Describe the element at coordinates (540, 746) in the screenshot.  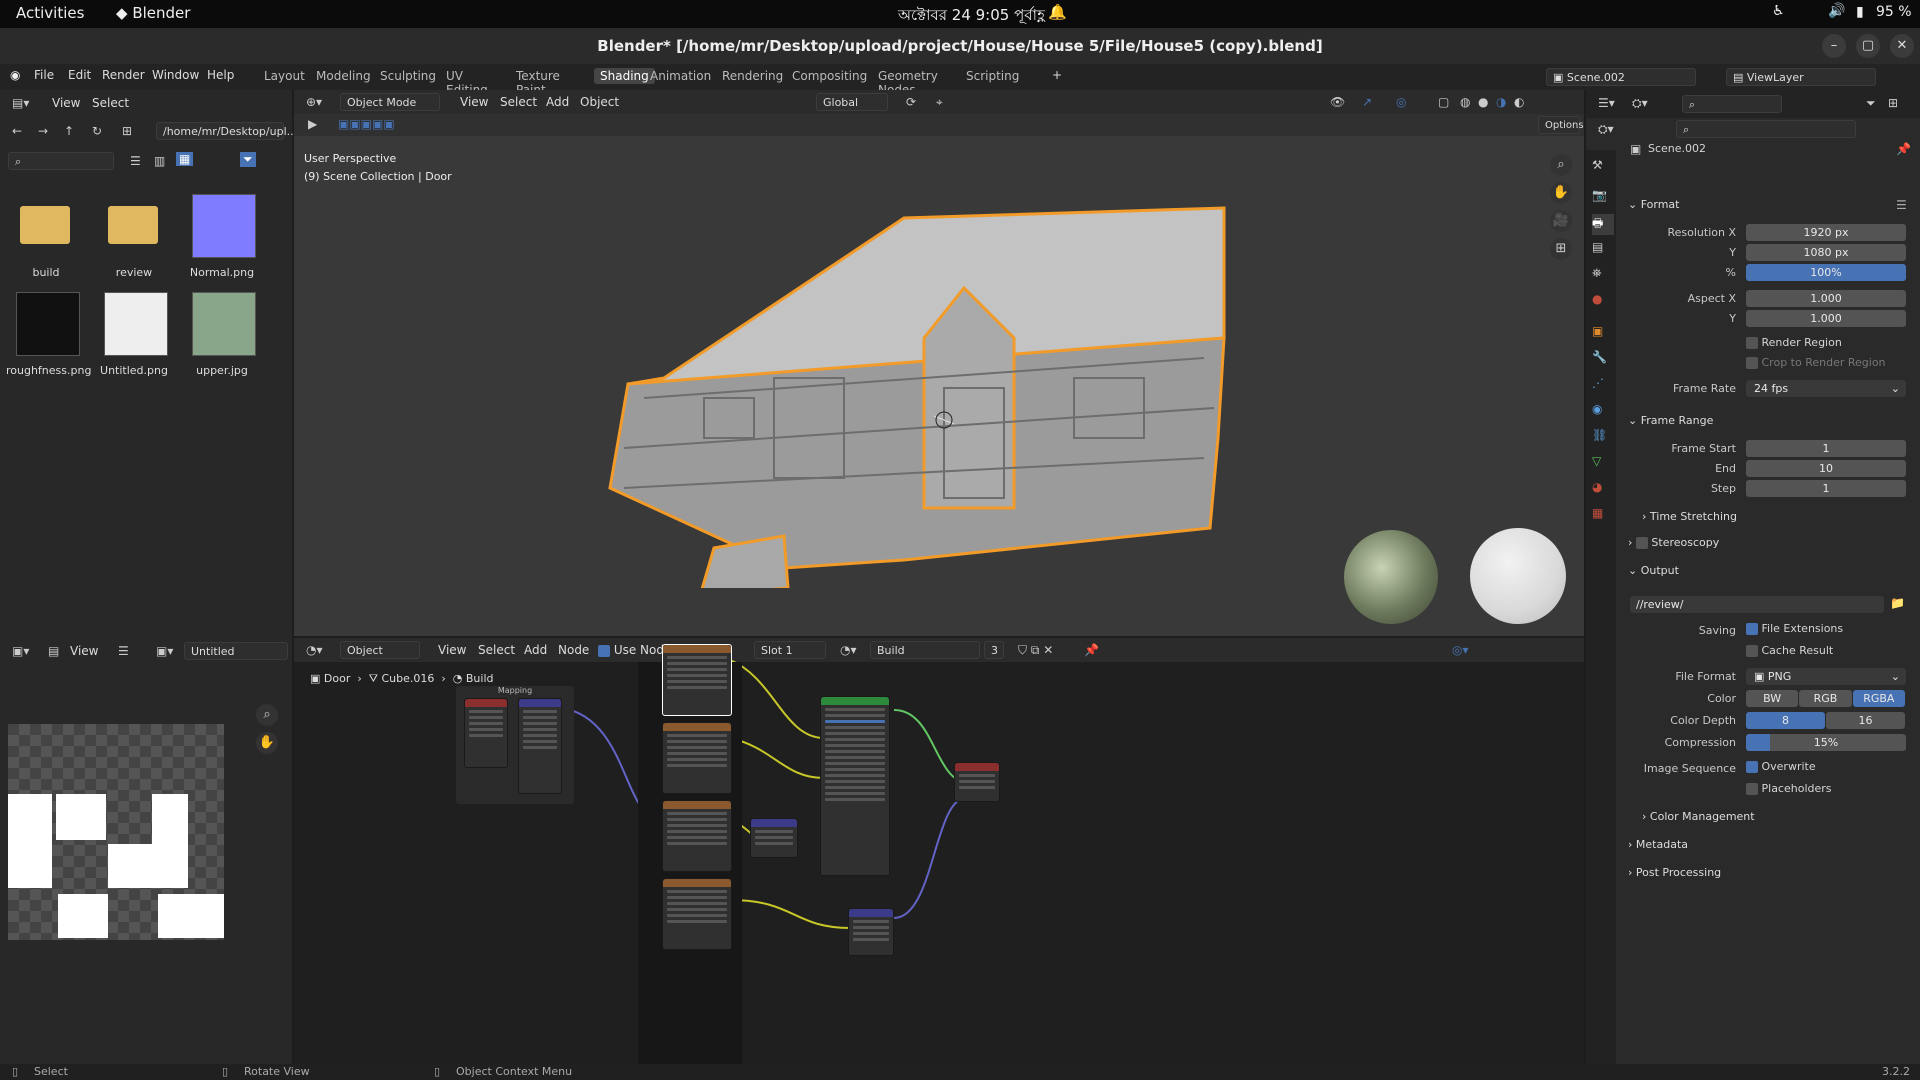
I see `mapping-node` at that location.